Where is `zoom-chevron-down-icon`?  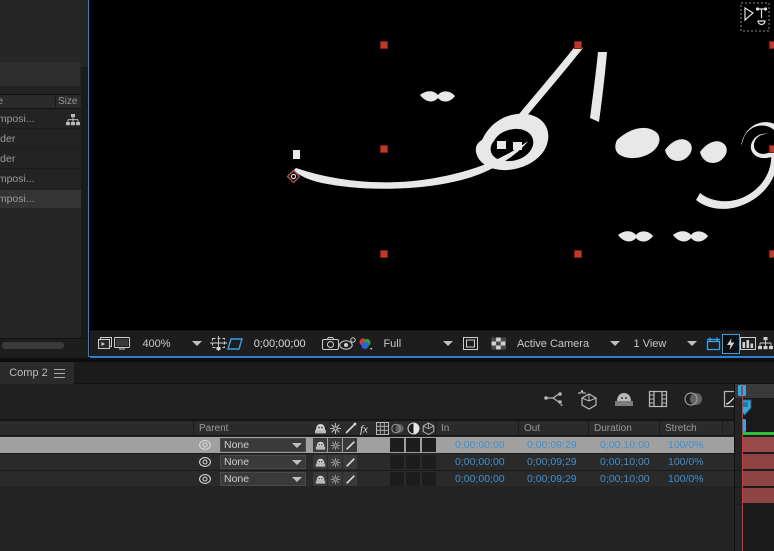 zoom-chevron-down-icon is located at coordinates (196, 343).